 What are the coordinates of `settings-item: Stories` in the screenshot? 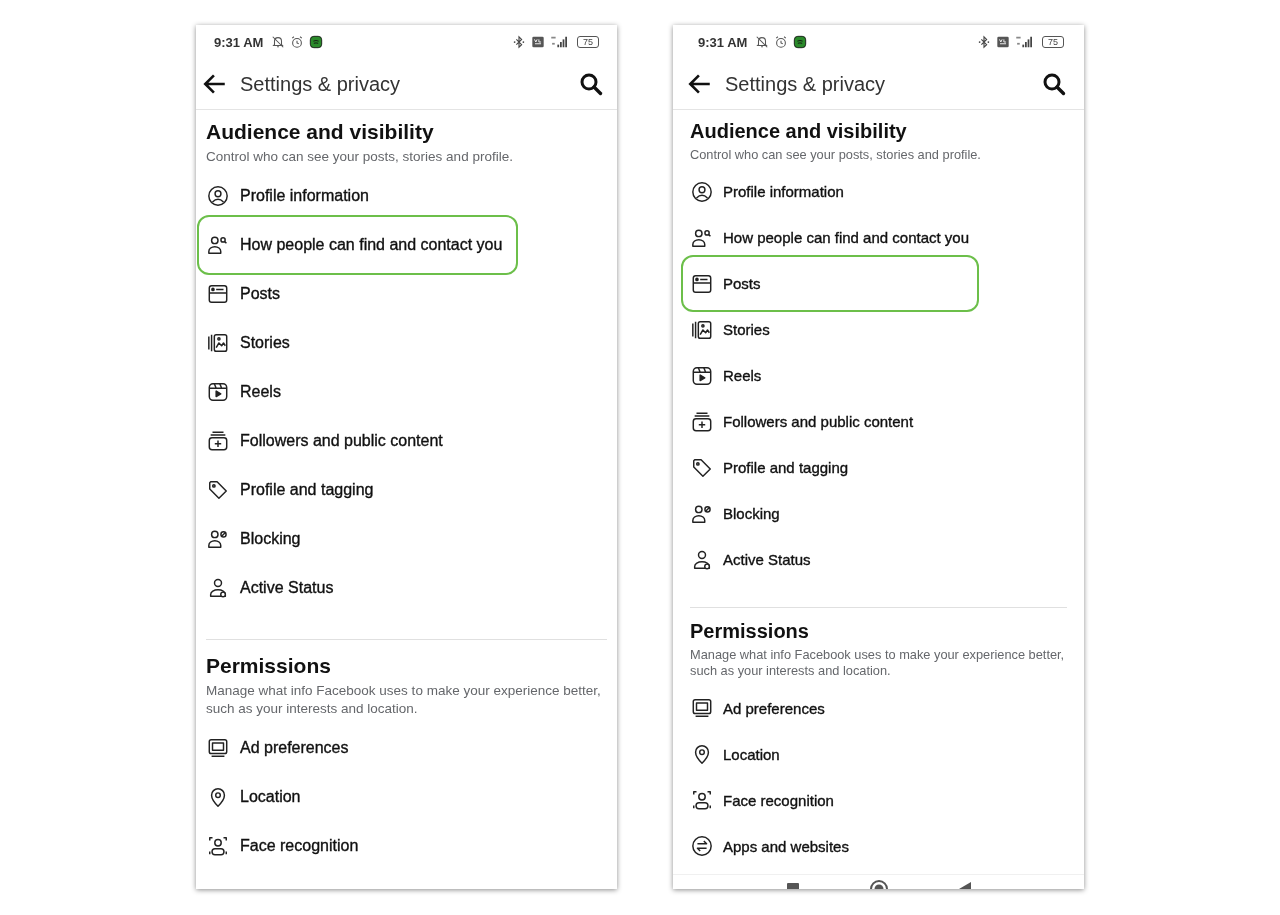 It's located at (357, 343).